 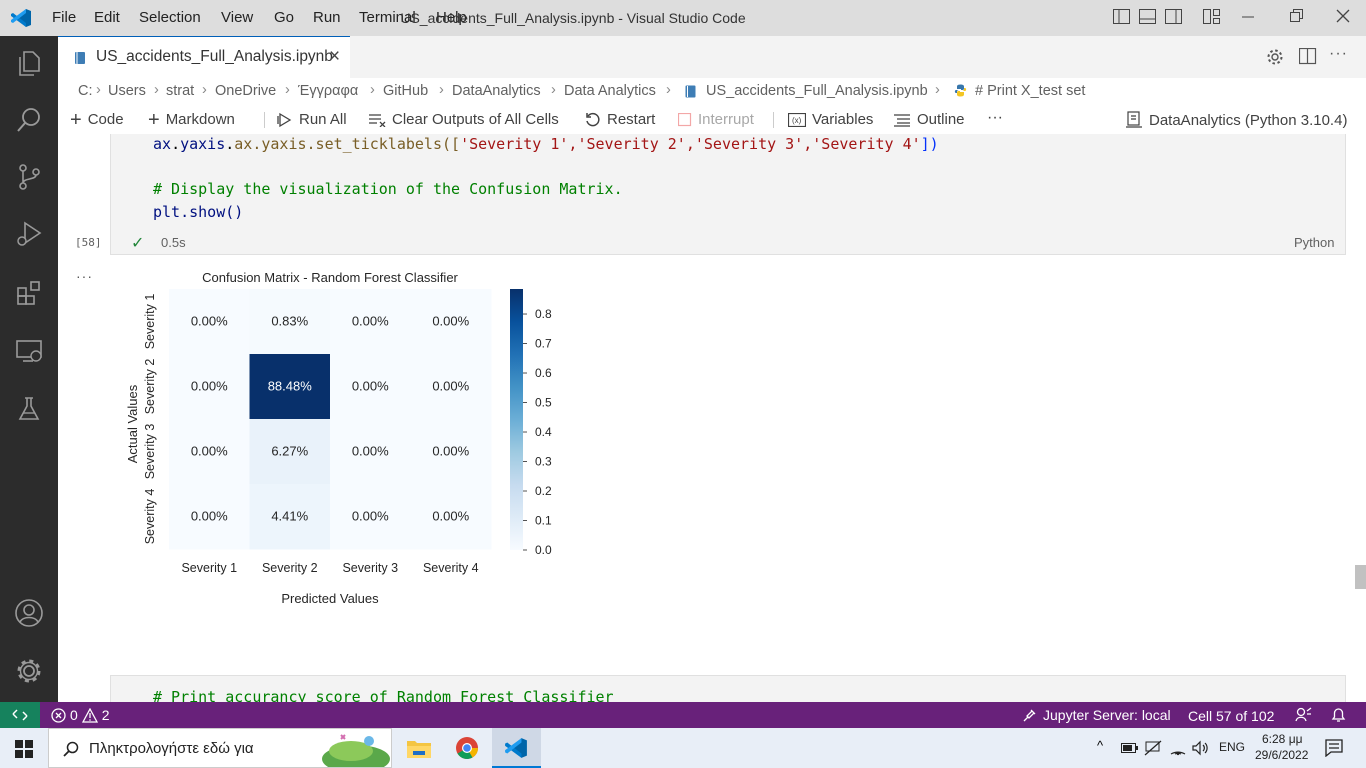 I want to click on jupyter-server-label: Jupyter Server: local, so click(x=1107, y=715).